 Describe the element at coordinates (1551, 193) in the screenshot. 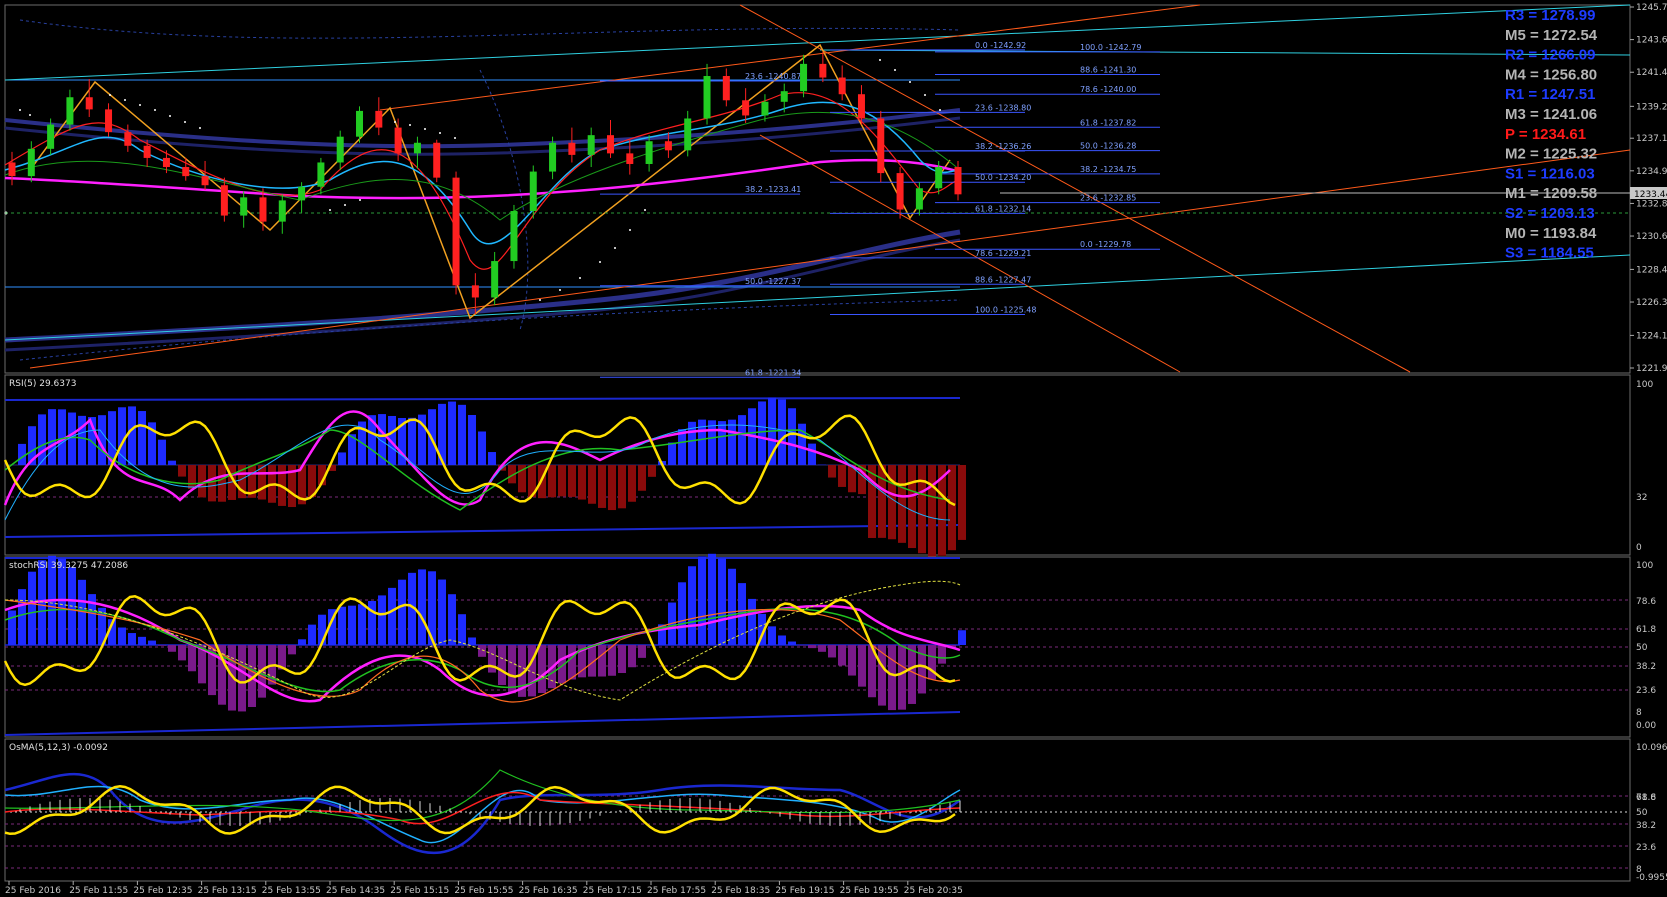

I see `pivot-label: M1 = 1209.58` at that location.